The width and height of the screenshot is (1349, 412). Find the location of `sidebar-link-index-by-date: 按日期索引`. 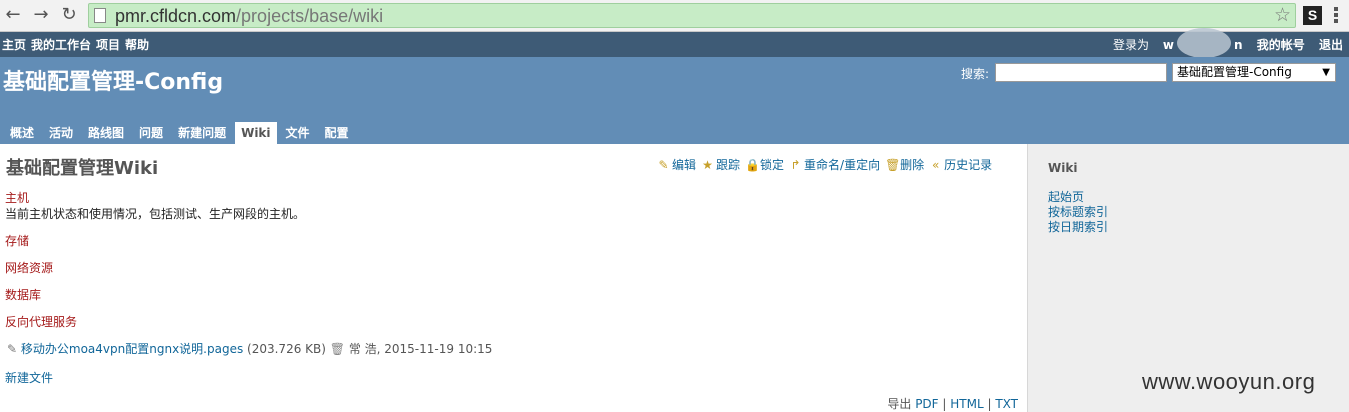

sidebar-link-index-by-date: 按日期索引 is located at coordinates (1078, 226).